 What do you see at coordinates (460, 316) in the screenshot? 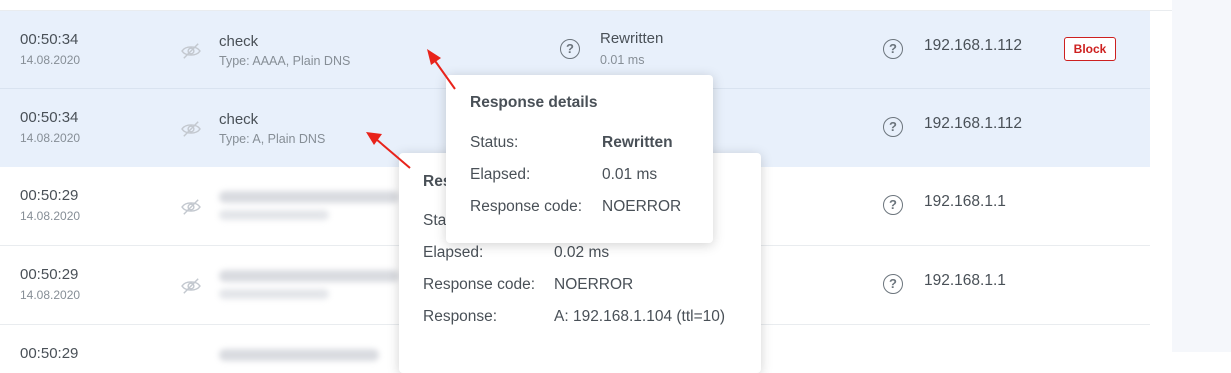
I see `popup-response-label: Response:` at bounding box center [460, 316].